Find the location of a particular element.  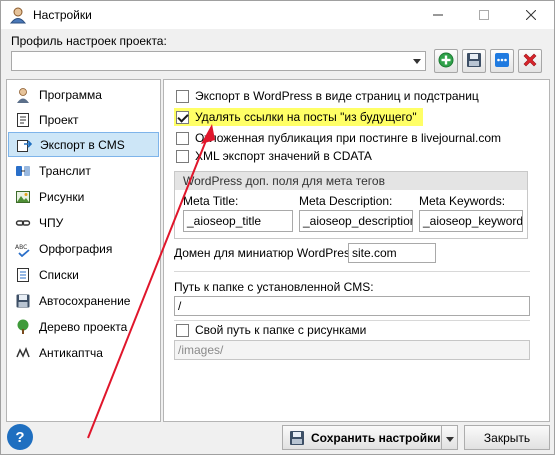

anticaptcha-icon is located at coordinates (23, 353).